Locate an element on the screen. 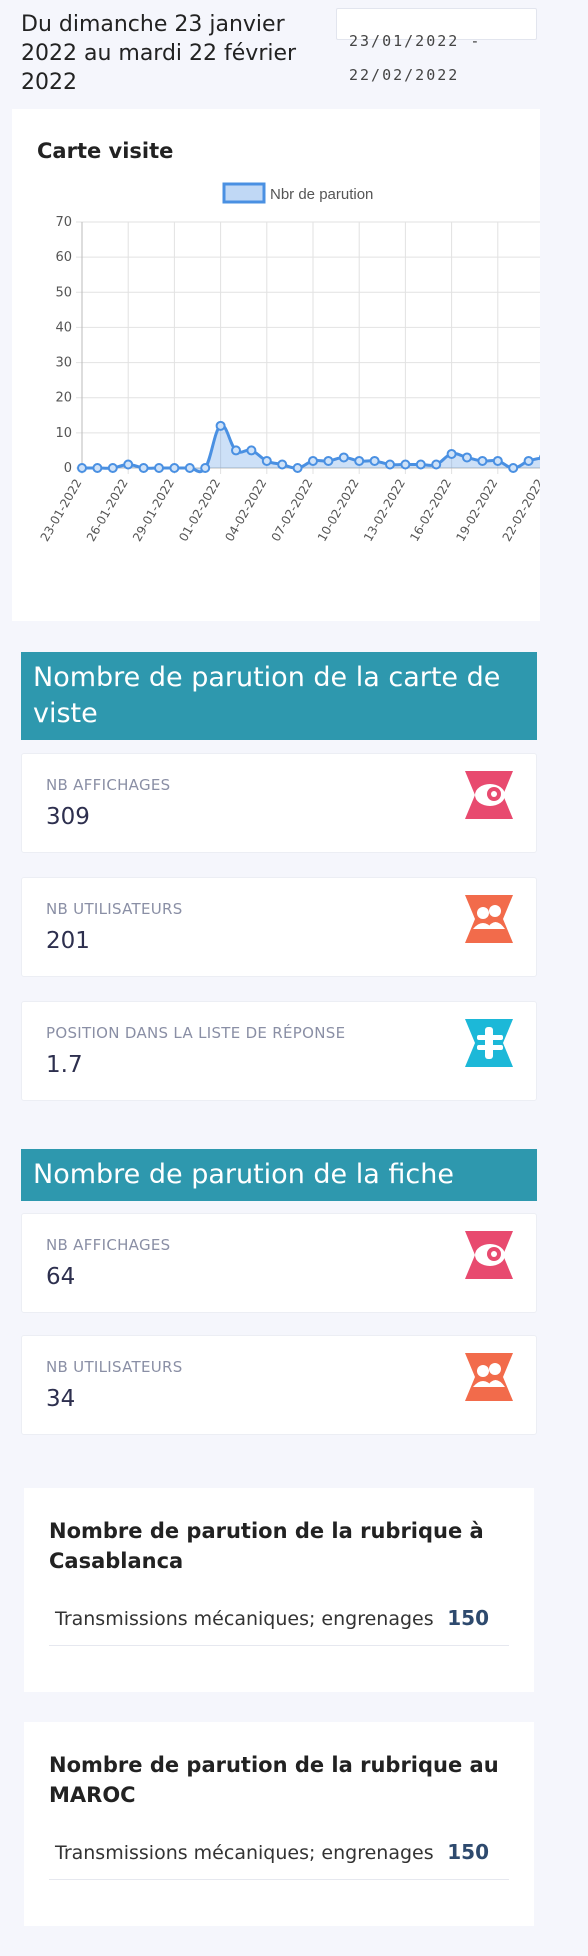 This screenshot has height=1956, width=588. y-tick-label: 60 is located at coordinates (63, 257).